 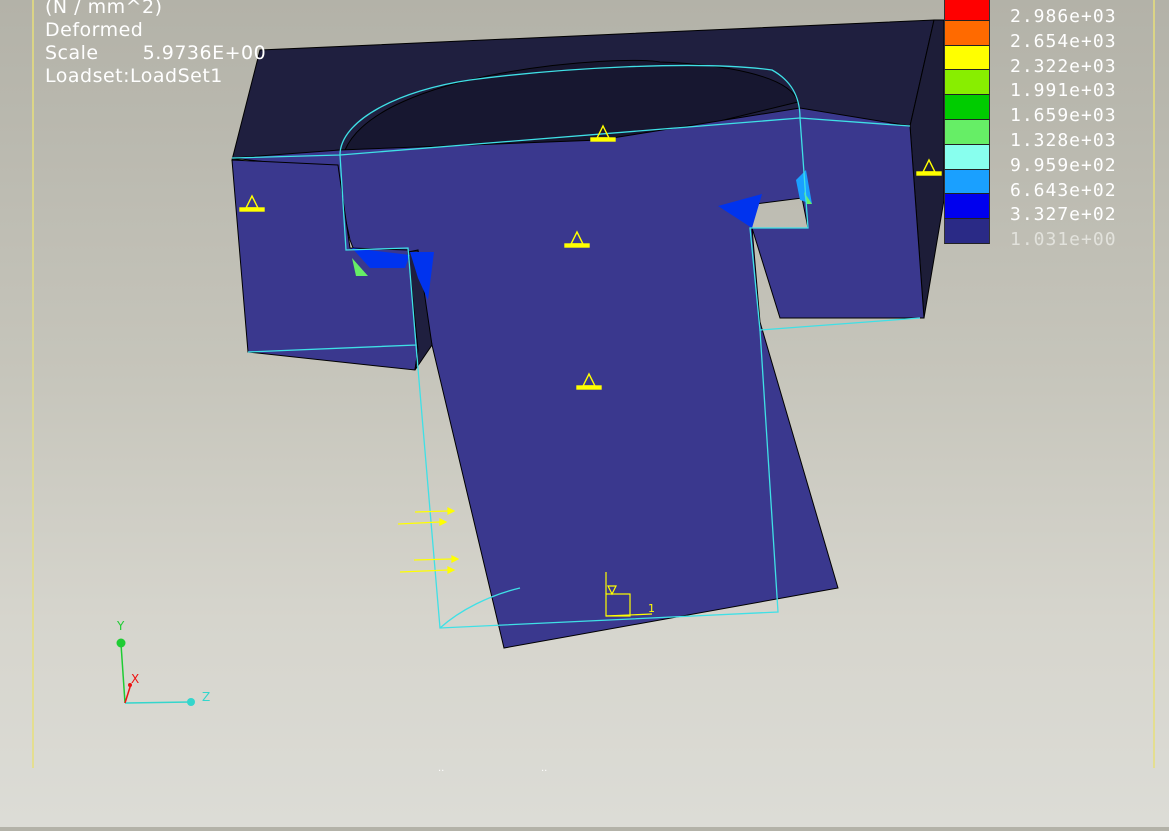 What do you see at coordinates (1063, 116) in the screenshot?
I see `legend-label: 1.659e+03` at bounding box center [1063, 116].